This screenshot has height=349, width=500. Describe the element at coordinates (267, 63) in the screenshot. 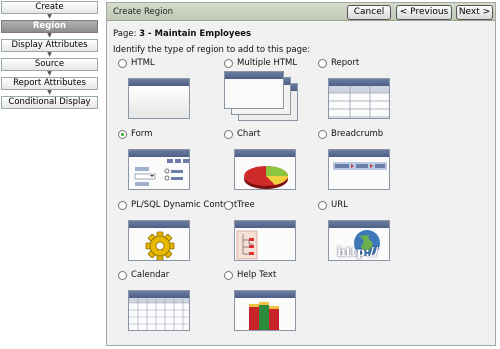

I see `multiple-html-label: Multiple HTML` at that location.